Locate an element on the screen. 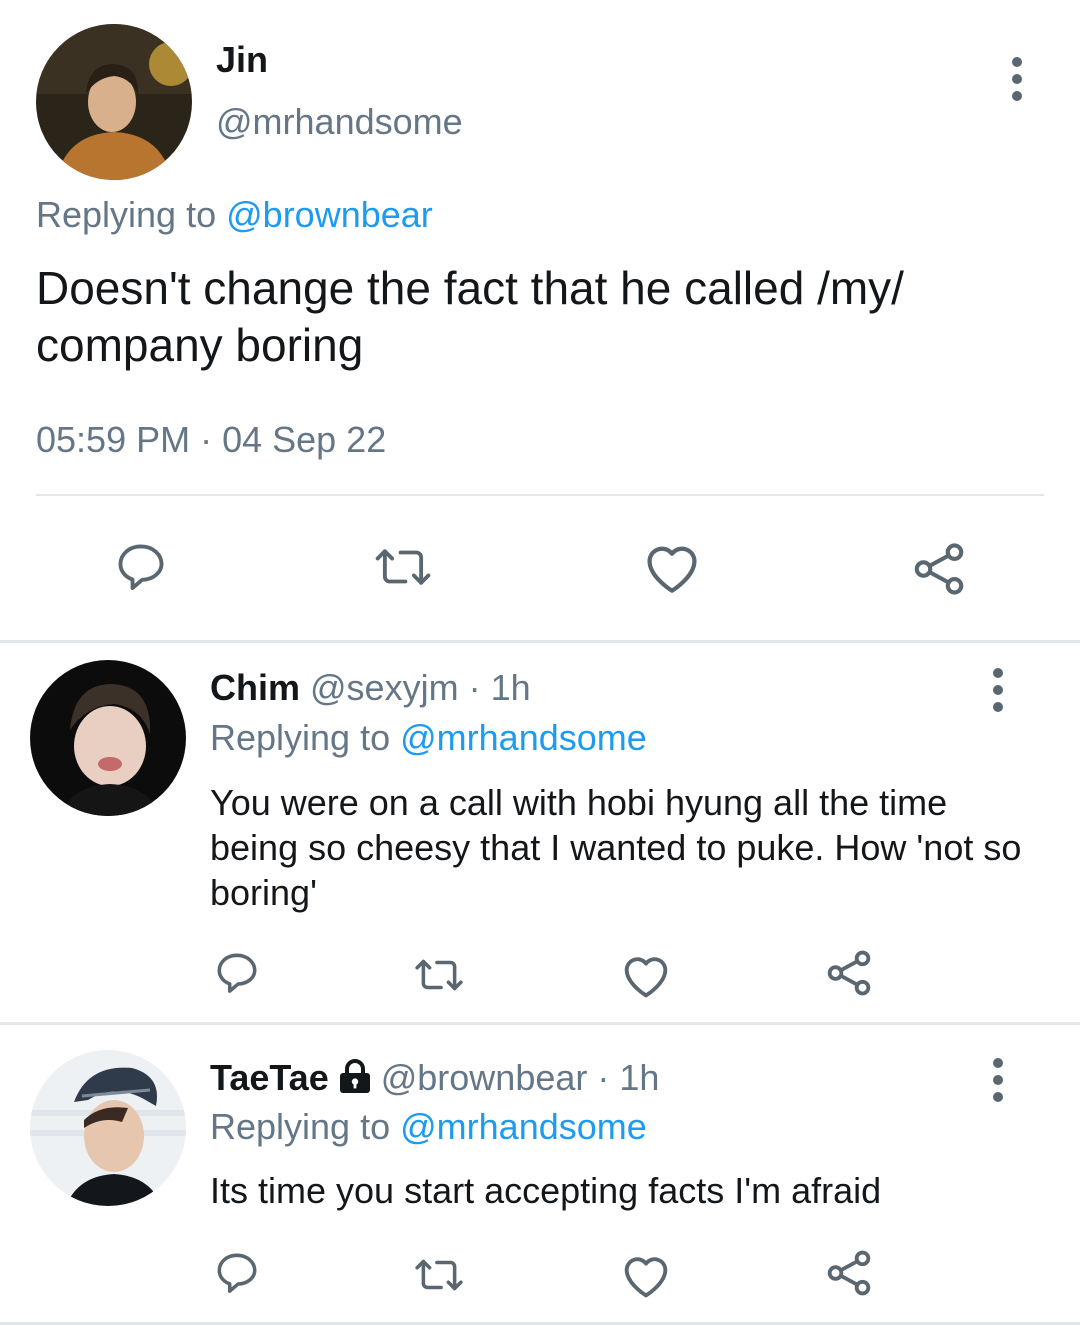  avatar-taetae-image is located at coordinates (108, 1128).